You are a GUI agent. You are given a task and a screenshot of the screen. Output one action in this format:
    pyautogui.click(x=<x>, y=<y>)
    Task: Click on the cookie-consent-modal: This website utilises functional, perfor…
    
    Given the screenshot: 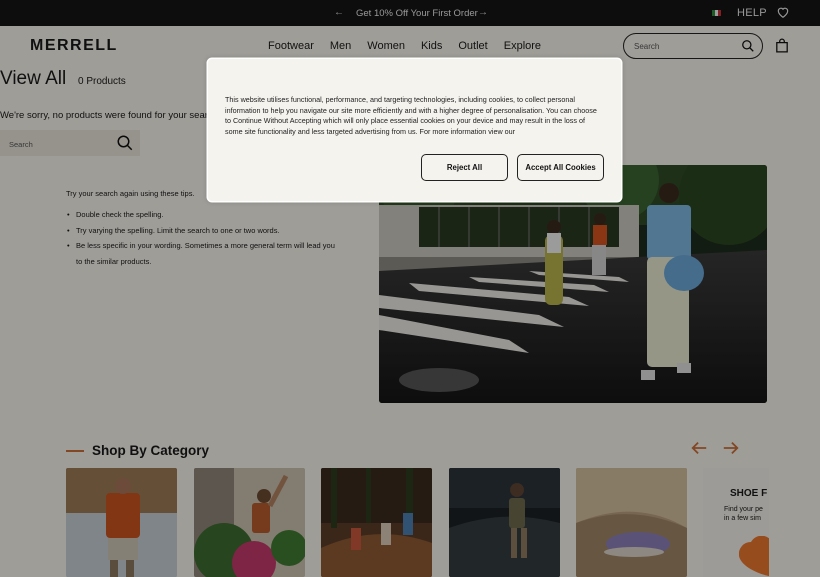 What is the action you would take?
    pyautogui.click(x=414, y=130)
    